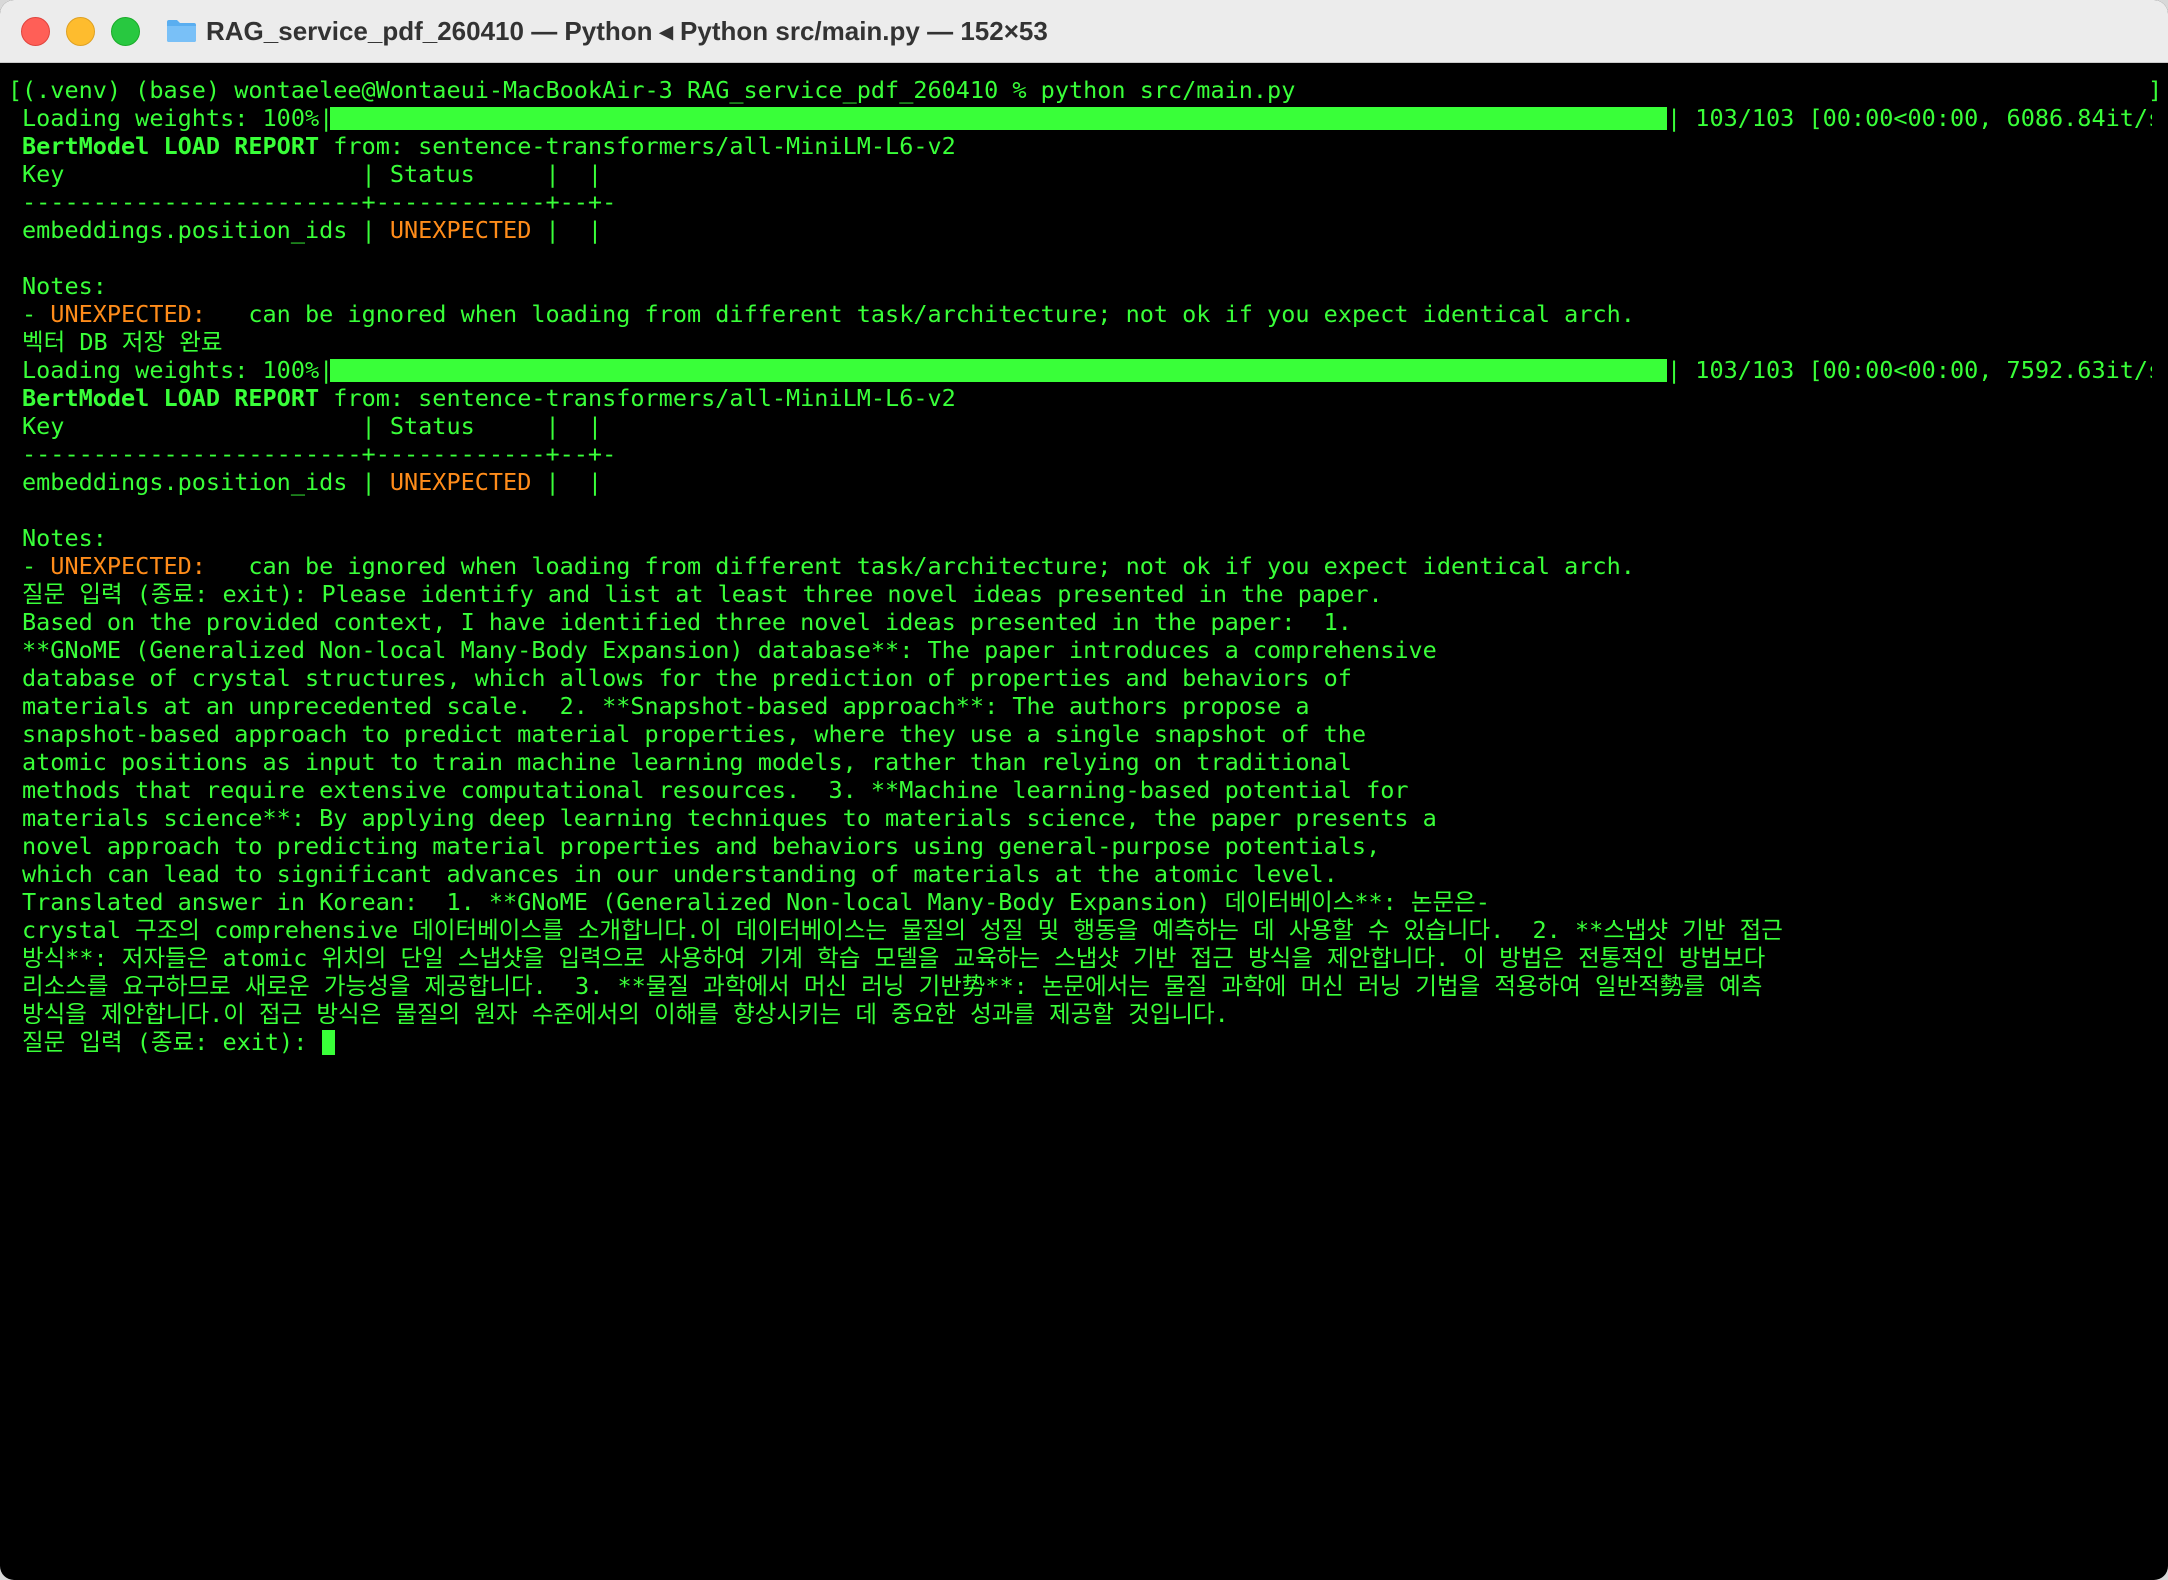  What do you see at coordinates (35, 31) in the screenshot?
I see `close-button` at bounding box center [35, 31].